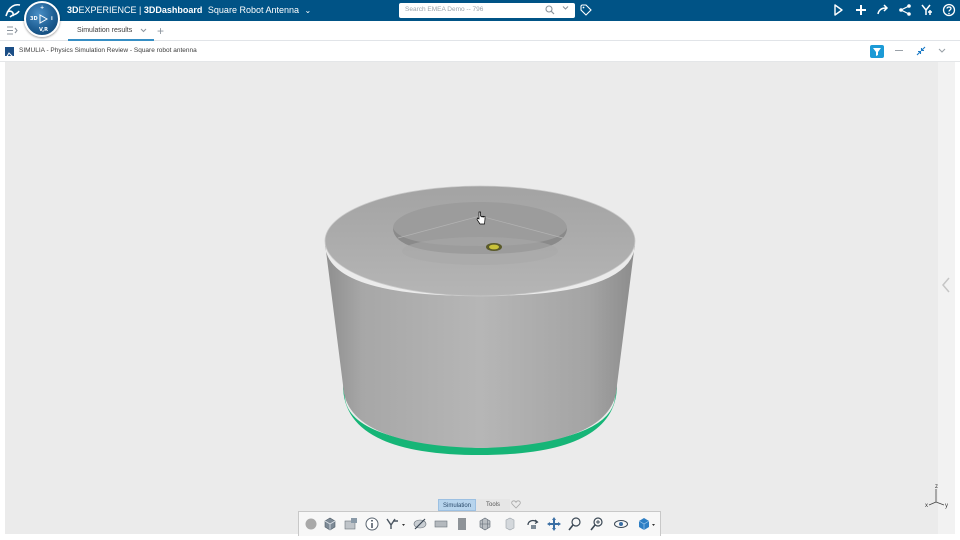 This screenshot has height=540, width=960. What do you see at coordinates (457, 505) in the screenshot?
I see `tab-simulation: Simulation` at bounding box center [457, 505].